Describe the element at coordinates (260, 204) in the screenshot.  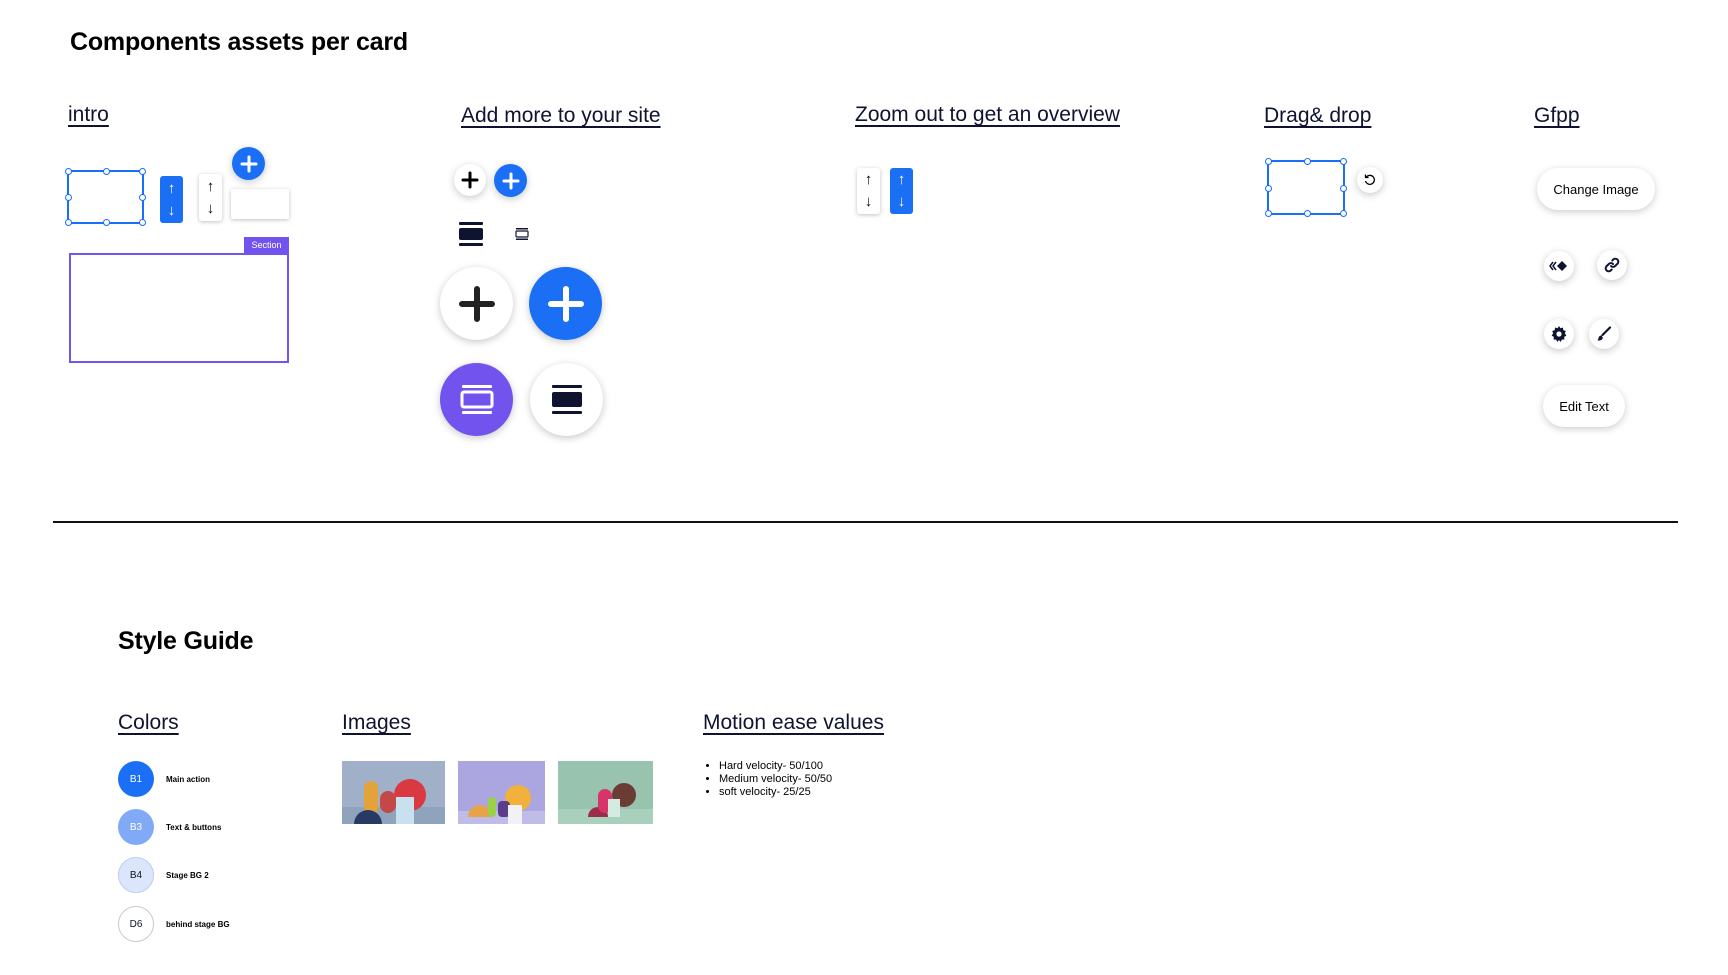
I see `empty-element-placeholder` at that location.